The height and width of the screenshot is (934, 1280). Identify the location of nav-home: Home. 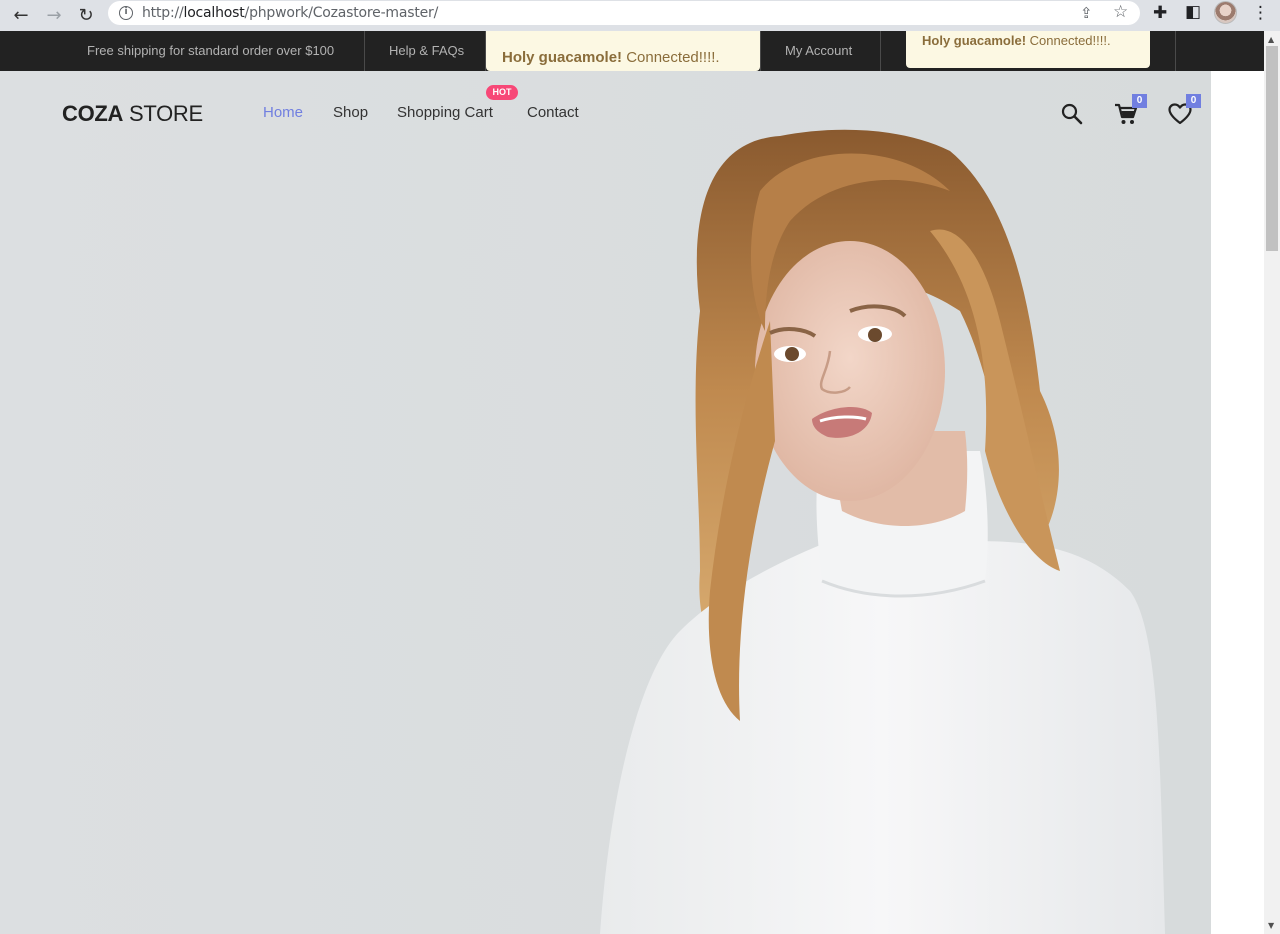
(283, 112).